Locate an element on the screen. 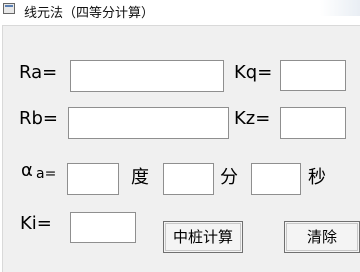  alpha-symbol: α is located at coordinates (27, 170).